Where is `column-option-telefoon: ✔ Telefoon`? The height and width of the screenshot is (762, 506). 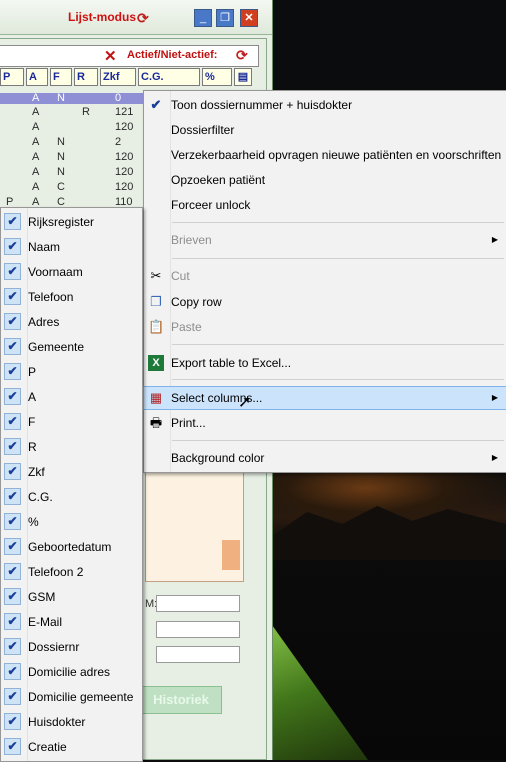 column-option-telefoon: ✔ Telefoon is located at coordinates (71, 297).